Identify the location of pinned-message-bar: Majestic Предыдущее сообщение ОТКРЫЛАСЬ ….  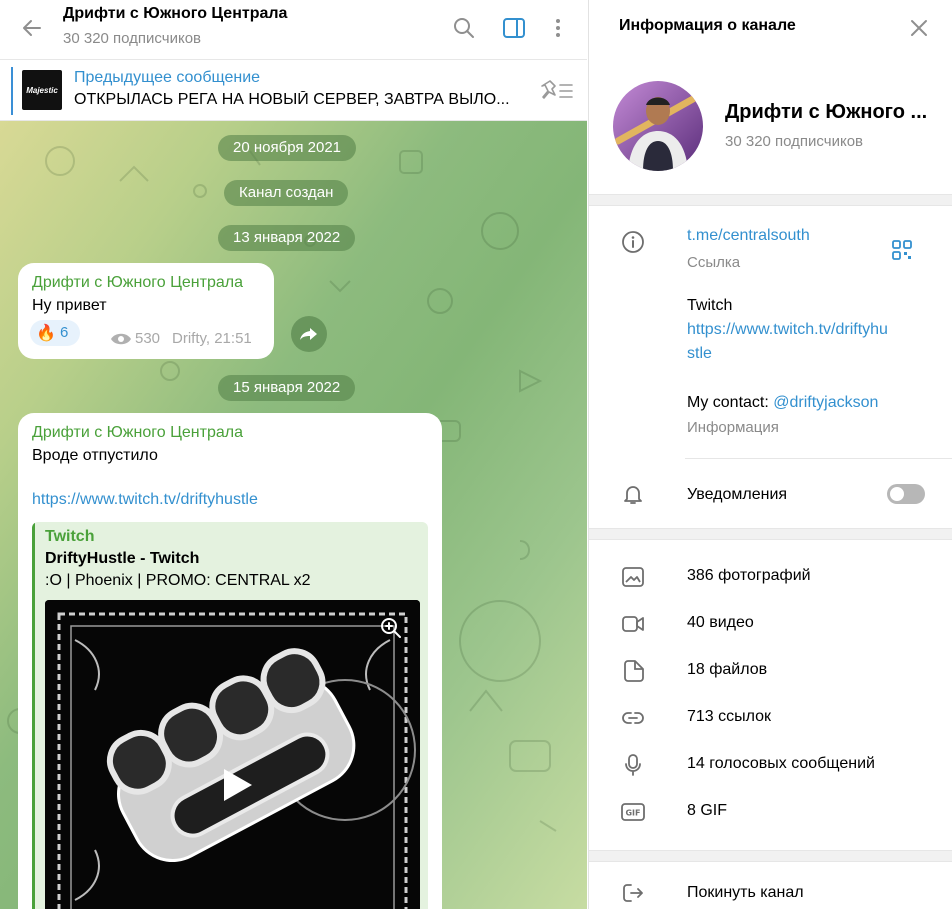
(293, 91).